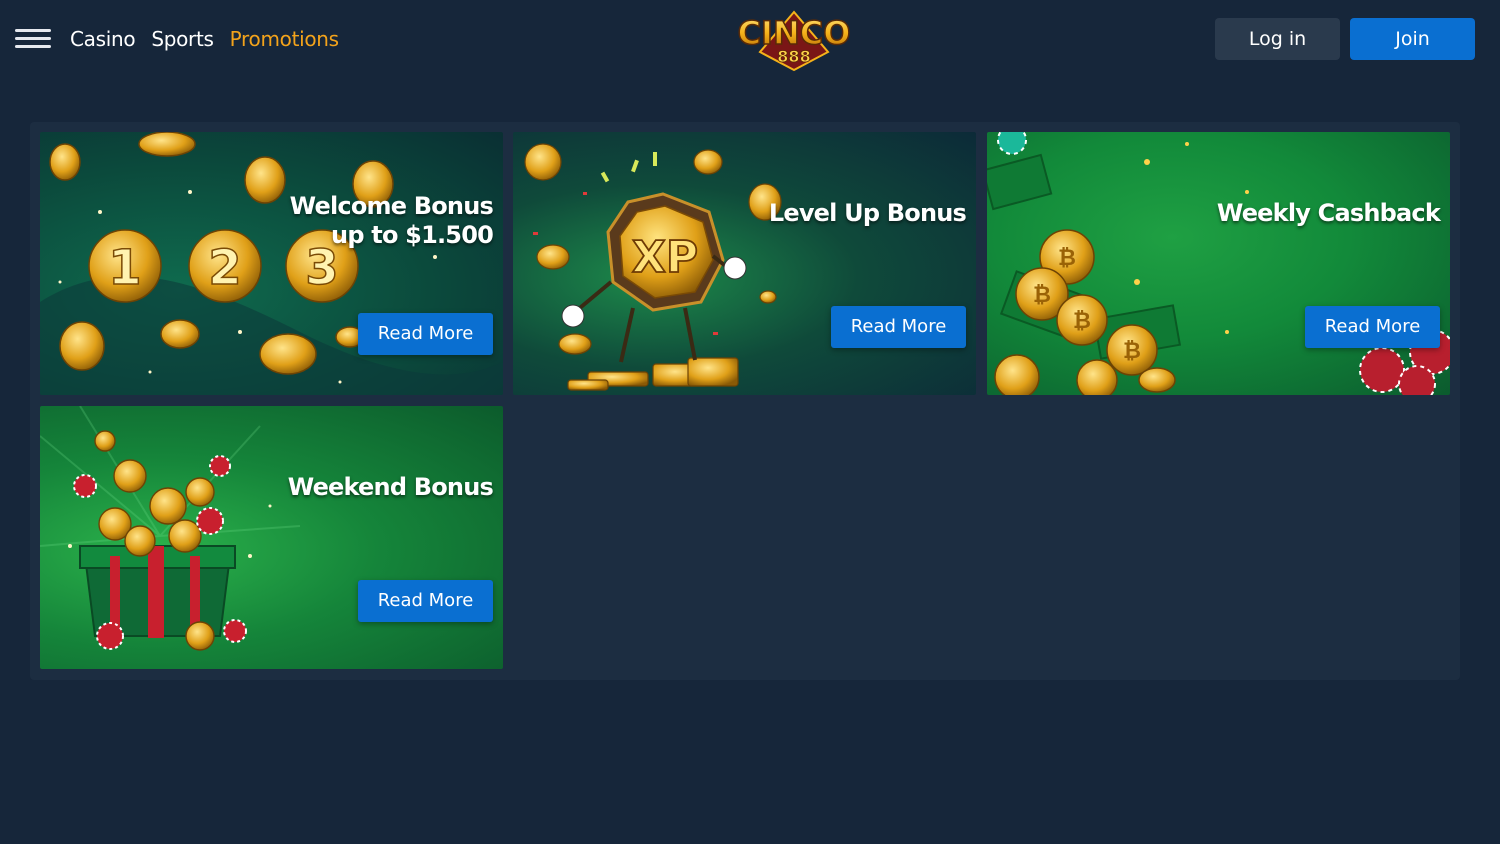 This screenshot has width=1500, height=844. I want to click on promo-card-weekly-cashback: ₿ ₿ ₿ ₿ Weekly Cashback Read More, so click(1218, 263).